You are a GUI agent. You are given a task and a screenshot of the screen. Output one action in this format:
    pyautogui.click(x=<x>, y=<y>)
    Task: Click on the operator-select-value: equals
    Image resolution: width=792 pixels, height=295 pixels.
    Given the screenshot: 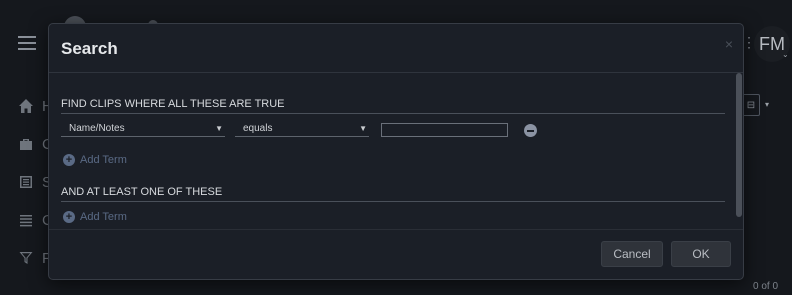 What is the action you would take?
    pyautogui.click(x=258, y=128)
    